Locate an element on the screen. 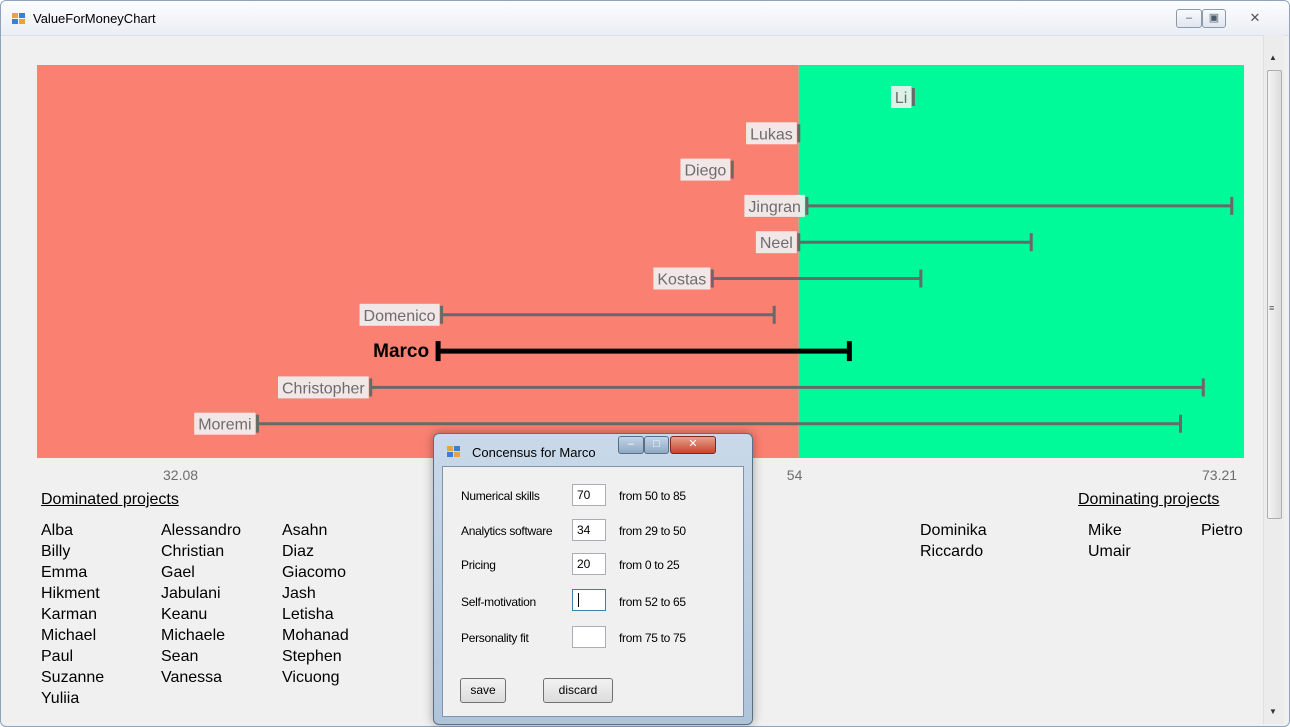  project-name: Mohanad is located at coordinates (315, 635).